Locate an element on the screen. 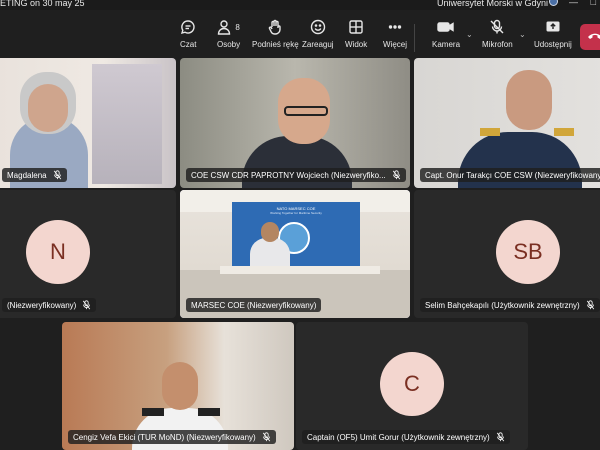  avatar: C is located at coordinates (412, 384).